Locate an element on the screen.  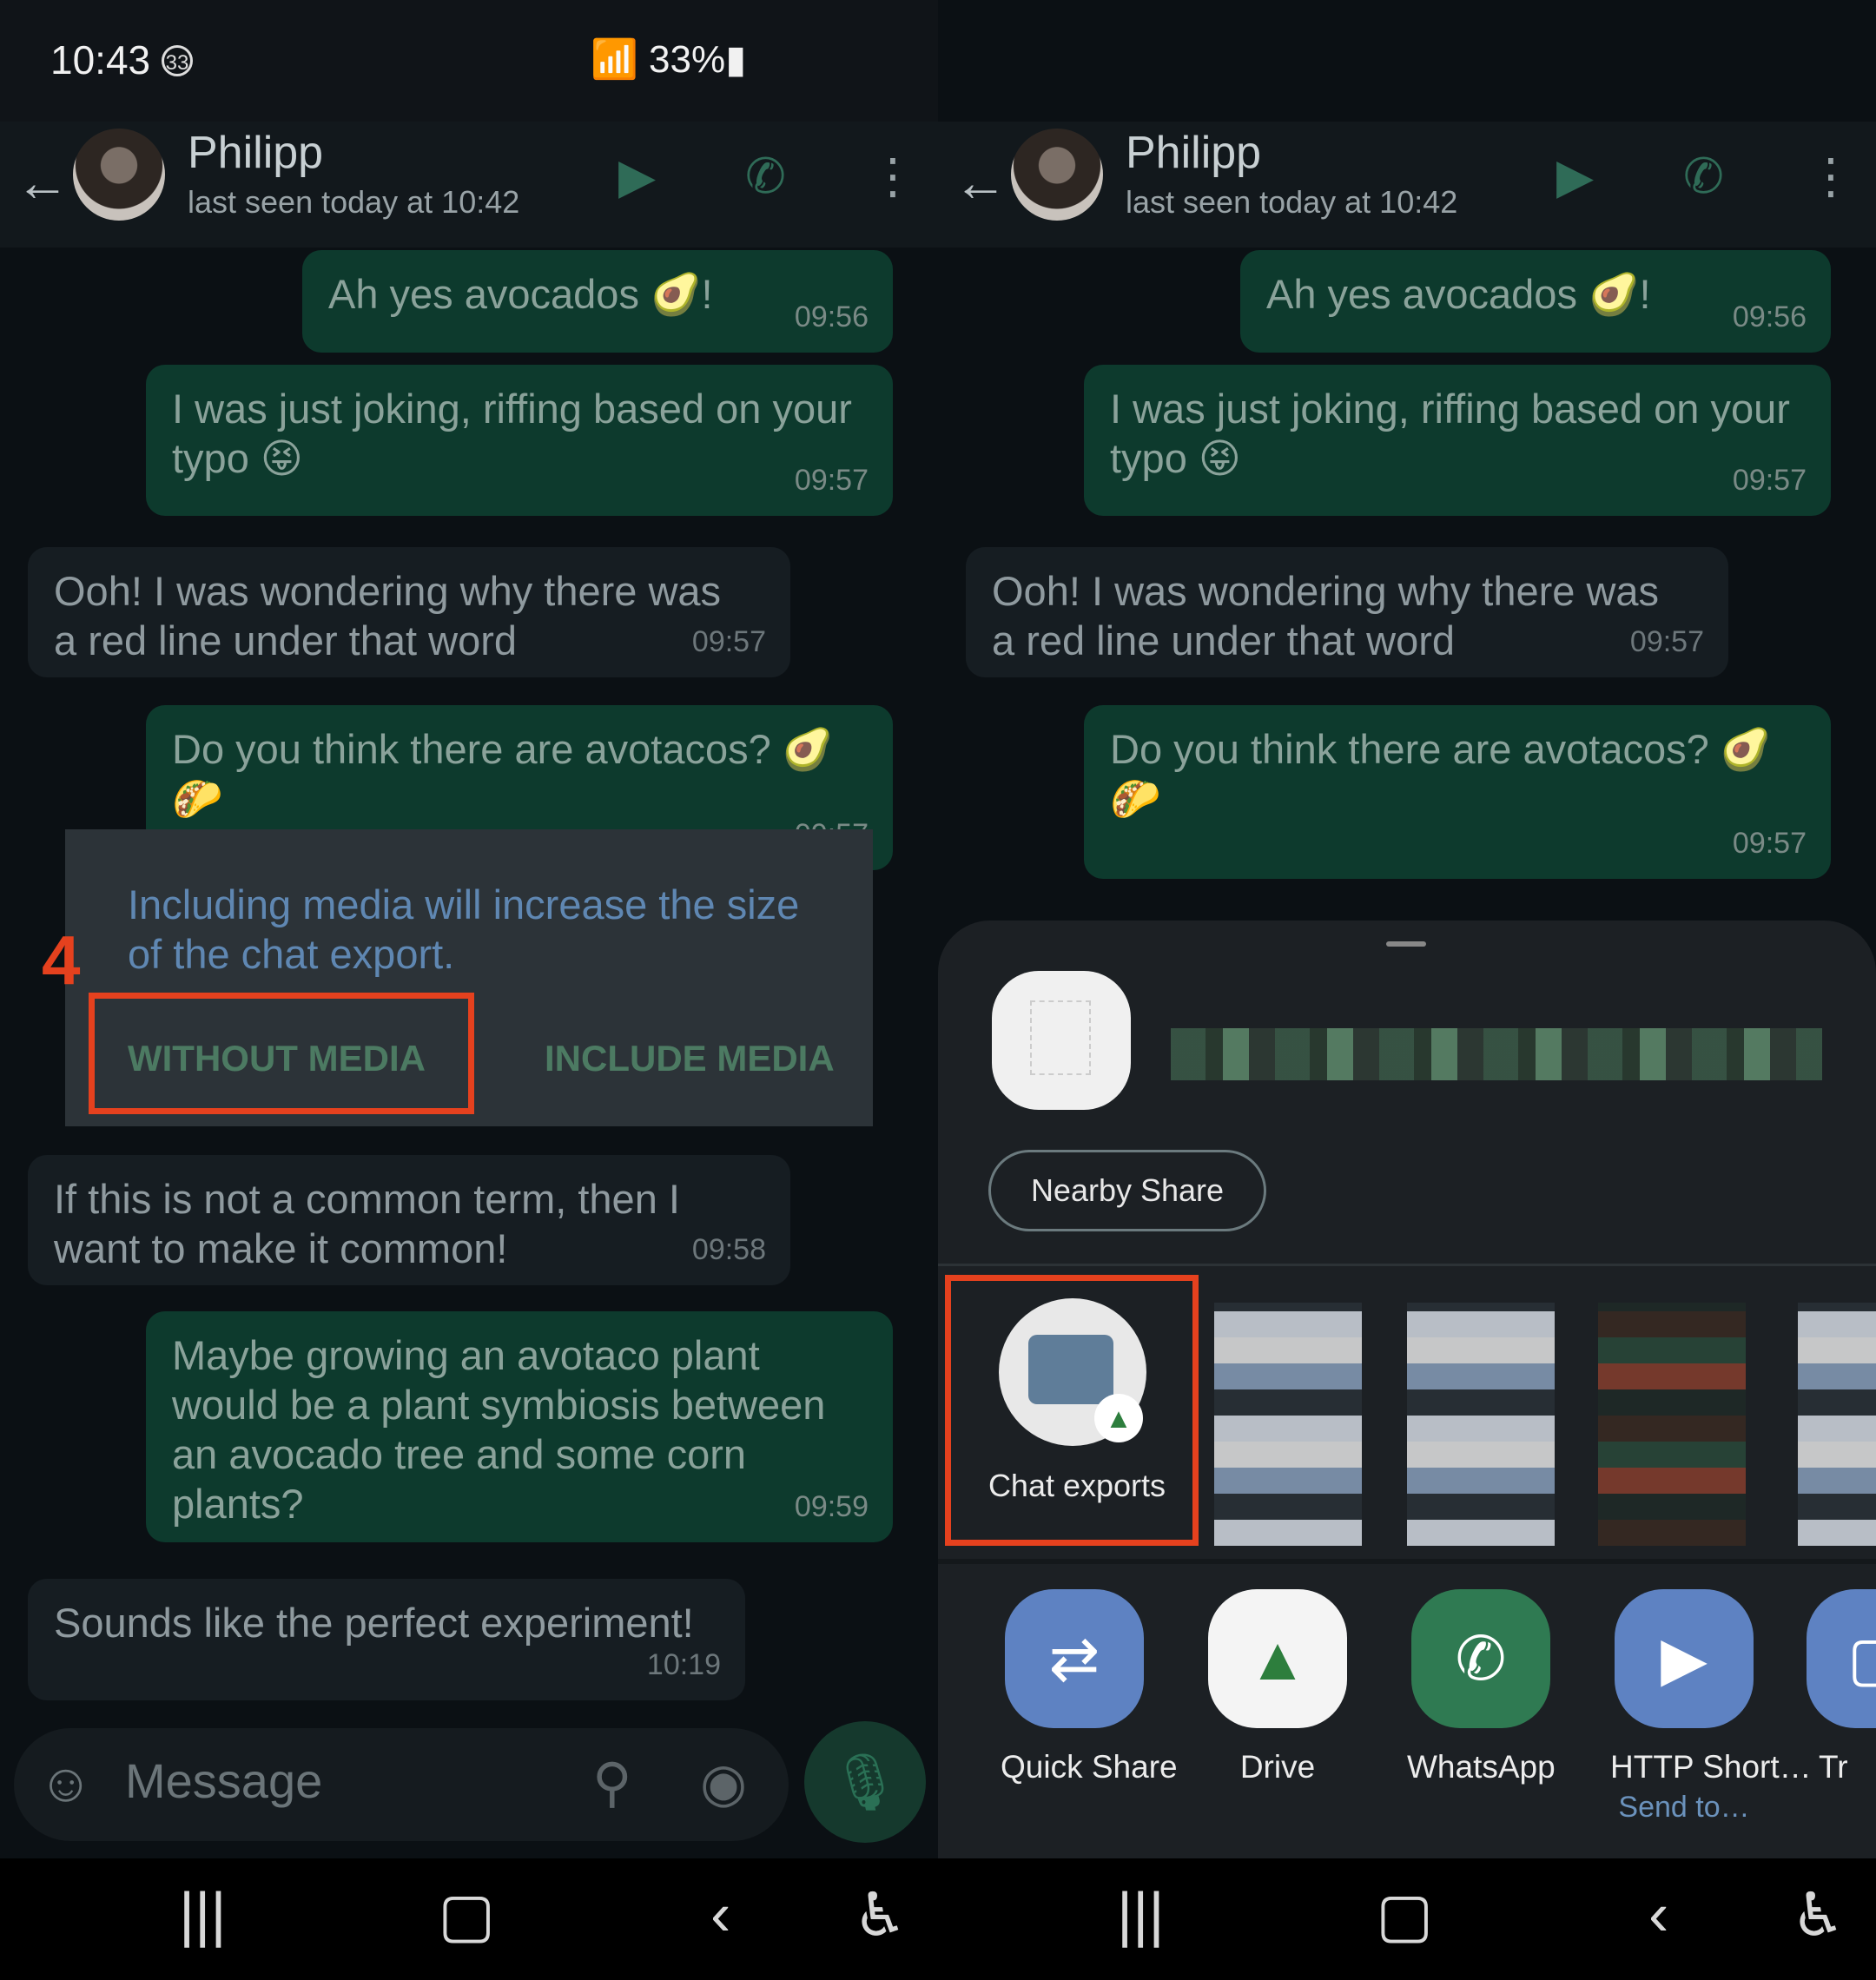
mic-icon: 🎙 is located at coordinates (865, 1782).